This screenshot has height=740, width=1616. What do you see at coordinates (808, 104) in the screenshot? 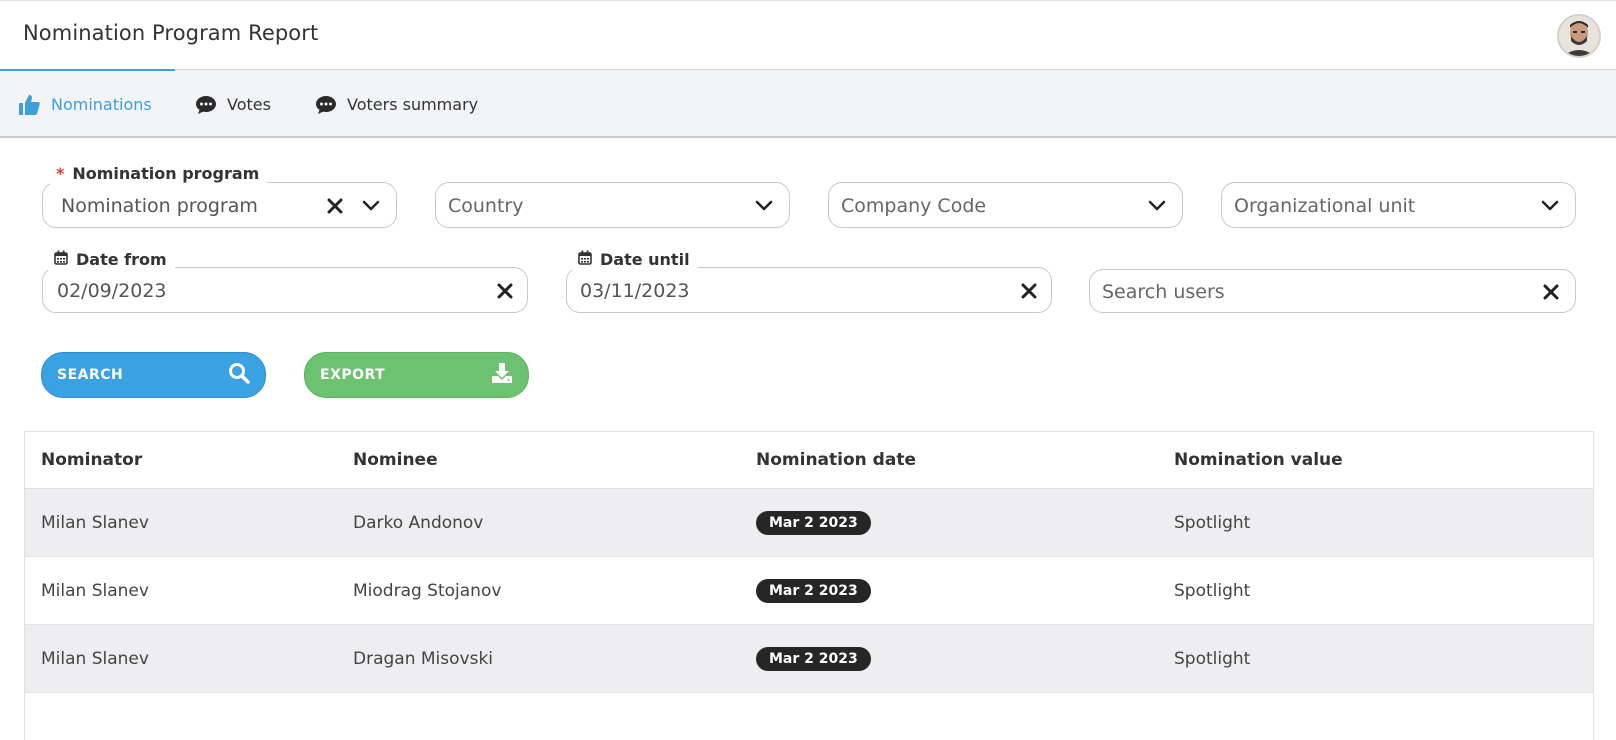
I see `tab-bar: Nominations Votes Voters summary` at bounding box center [808, 104].